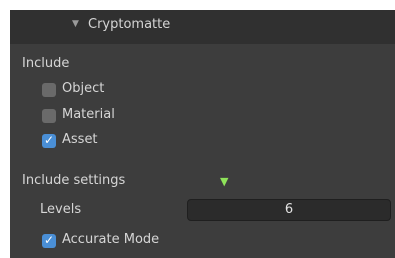 The width and height of the screenshot is (395, 258). Describe the element at coordinates (224, 181) in the screenshot. I see `triangle-down-icon: ▼` at that location.